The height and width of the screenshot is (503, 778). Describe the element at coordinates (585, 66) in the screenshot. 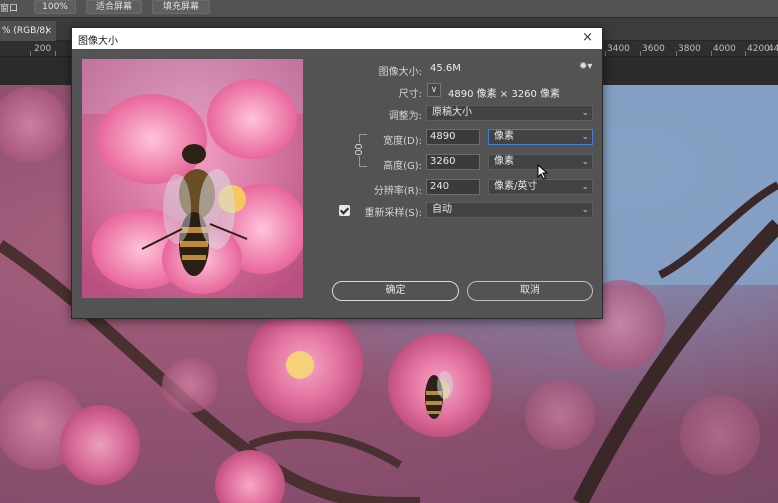

I see `gear-icon: ✹▾` at that location.